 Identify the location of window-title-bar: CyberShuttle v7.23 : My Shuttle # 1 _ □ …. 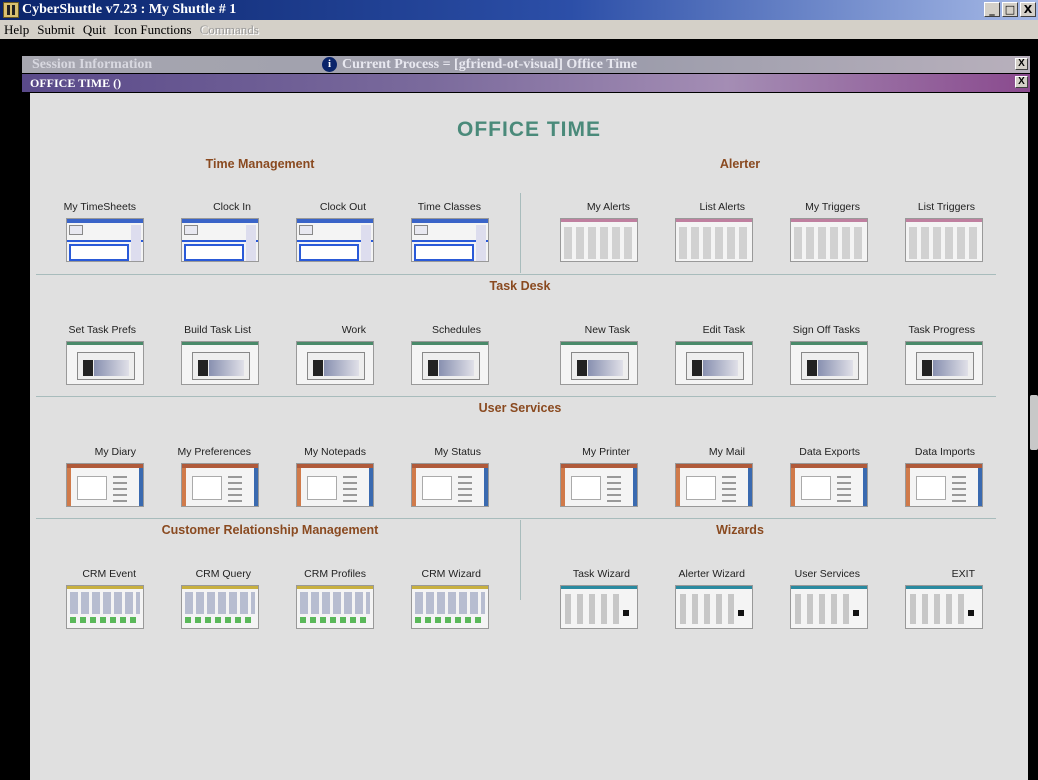
(519, 10).